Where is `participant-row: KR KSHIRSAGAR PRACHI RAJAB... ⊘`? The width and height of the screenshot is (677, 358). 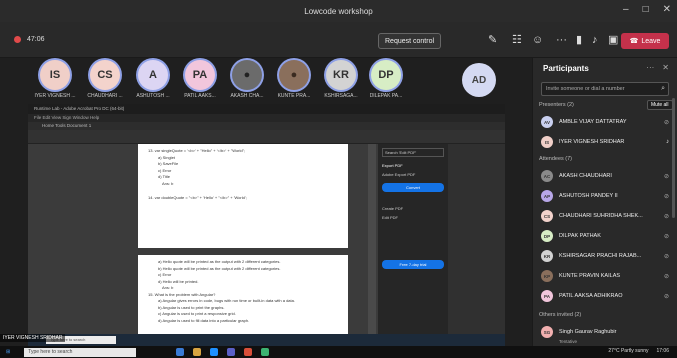 participant-row: KR KSHIRSAGAR PRACHI RAJAB... ⊘ is located at coordinates (605, 256).